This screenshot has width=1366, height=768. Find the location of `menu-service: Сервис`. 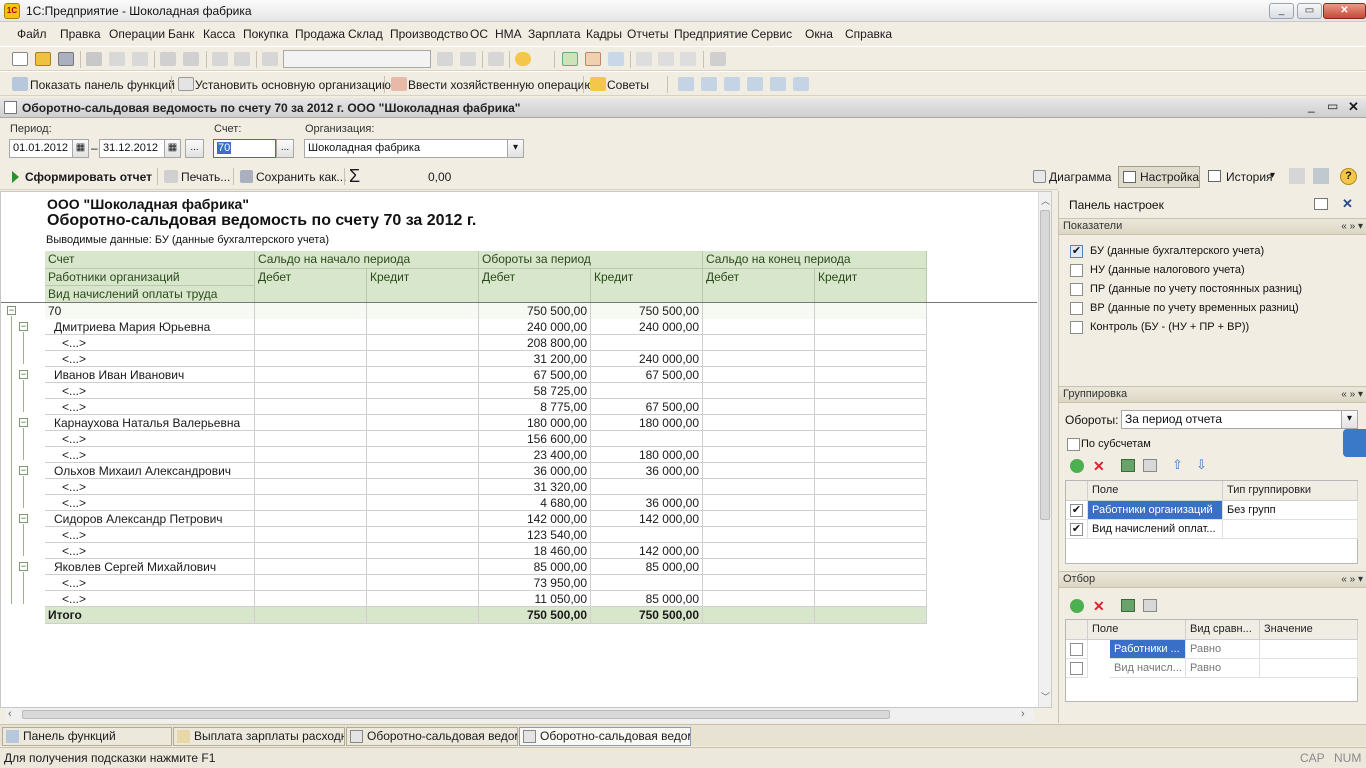

menu-service: Сервис is located at coordinates (771, 34).